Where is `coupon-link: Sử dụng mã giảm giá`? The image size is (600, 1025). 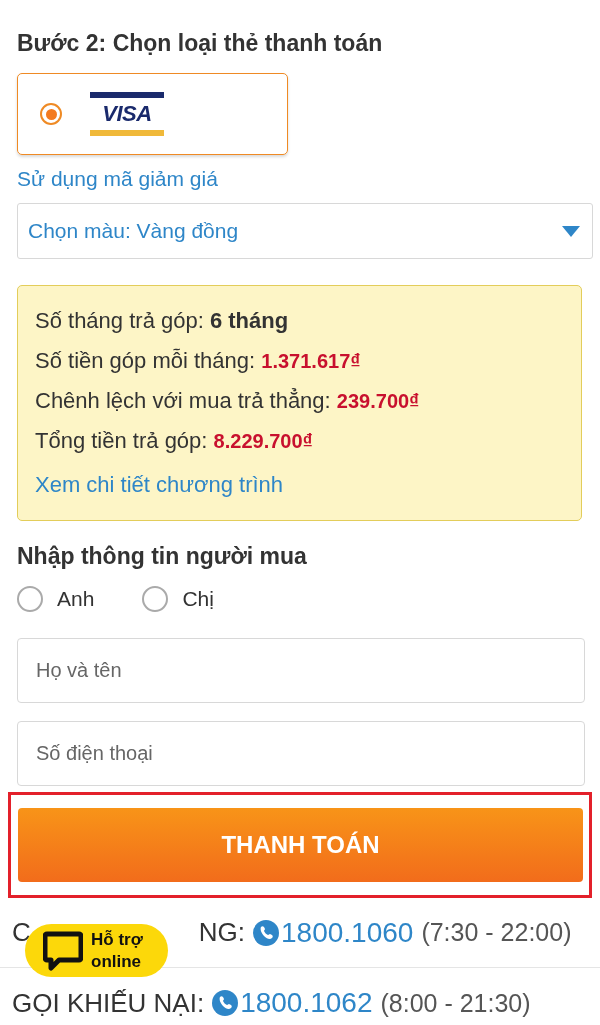
coupon-link: Sử dụng mã giảm giá is located at coordinates (117, 179).